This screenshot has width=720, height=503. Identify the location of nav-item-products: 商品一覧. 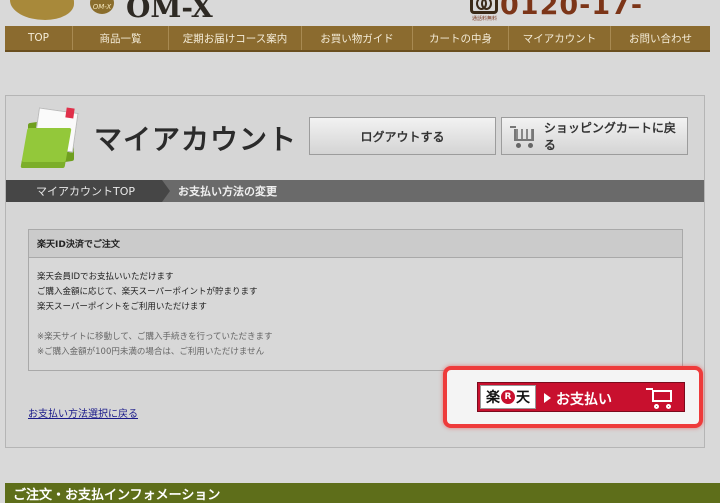
(121, 38).